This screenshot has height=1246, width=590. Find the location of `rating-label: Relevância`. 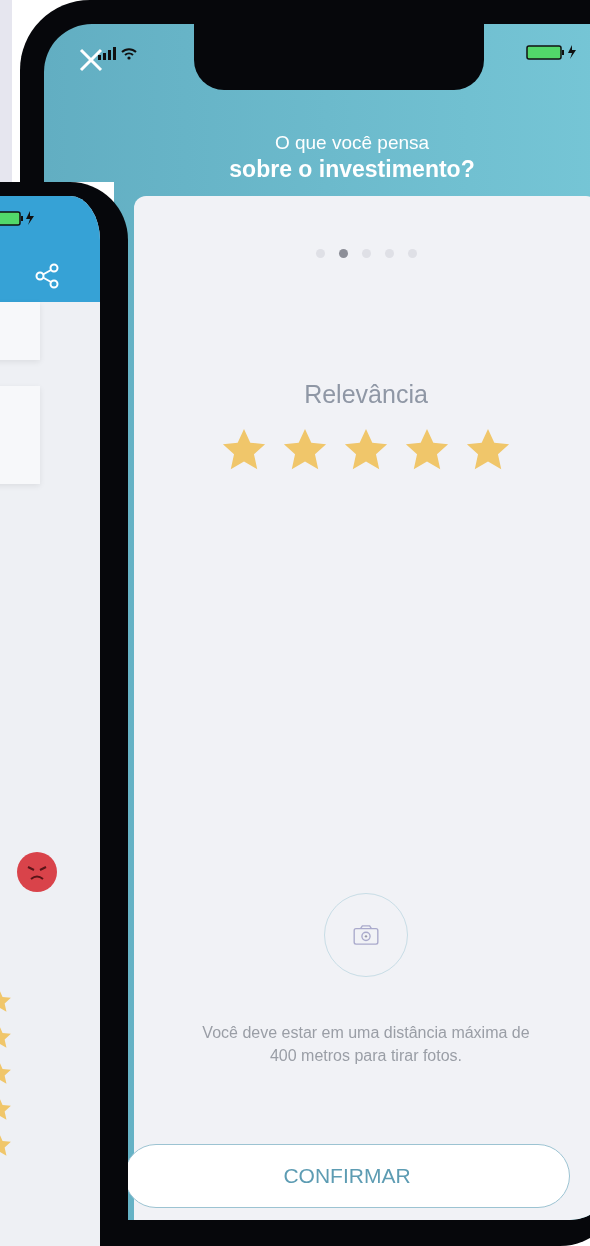

rating-label: Relevância is located at coordinates (366, 394).